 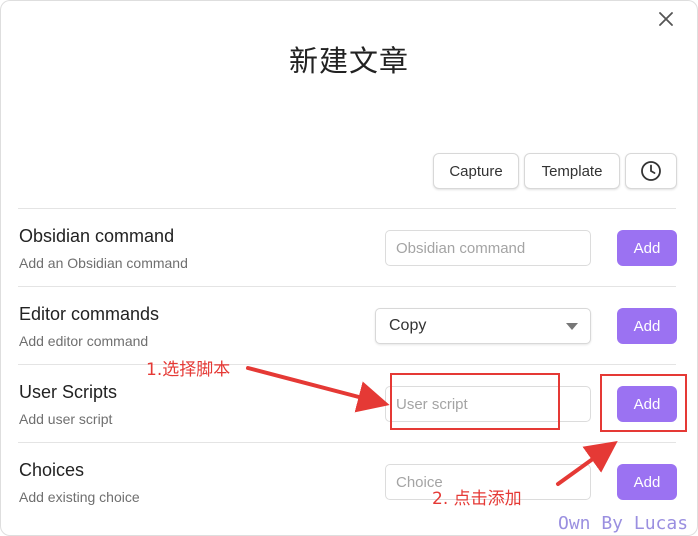 What do you see at coordinates (103, 263) in the screenshot?
I see `obsidian-command-description: Add an Obsidian command` at bounding box center [103, 263].